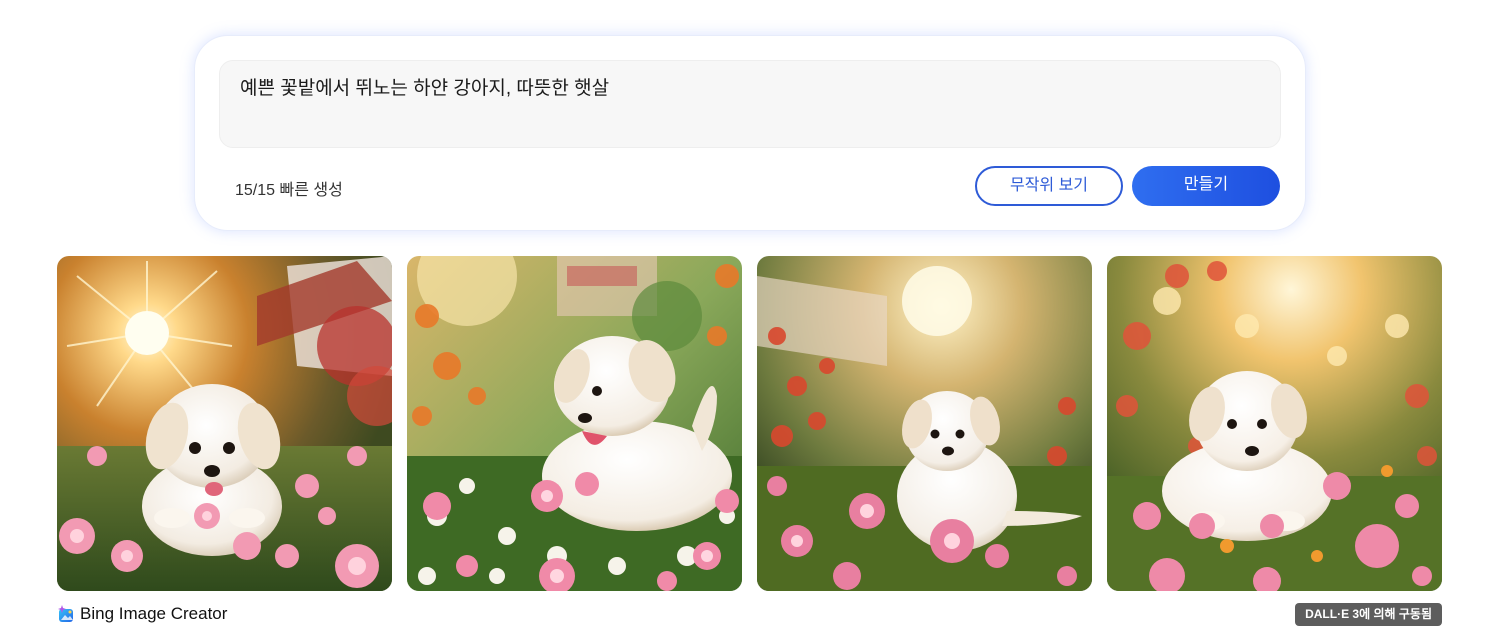  What do you see at coordinates (1049, 186) in the screenshot?
I see `surprise-me-button: 무작위 보기` at bounding box center [1049, 186].